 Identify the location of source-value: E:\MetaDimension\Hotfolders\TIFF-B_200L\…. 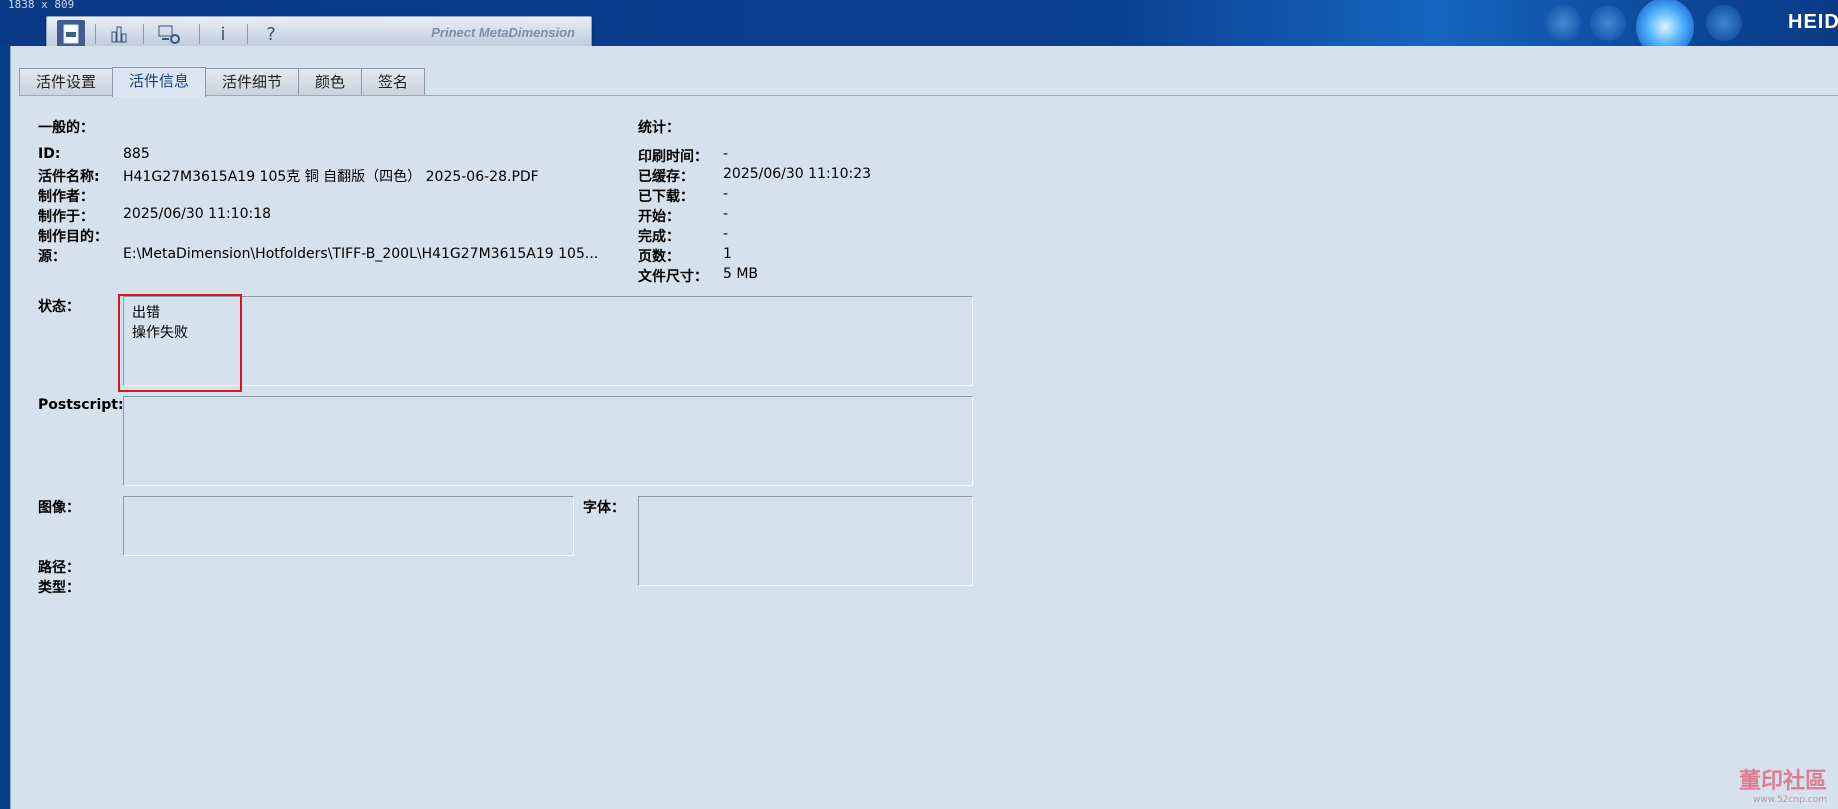
(361, 254).